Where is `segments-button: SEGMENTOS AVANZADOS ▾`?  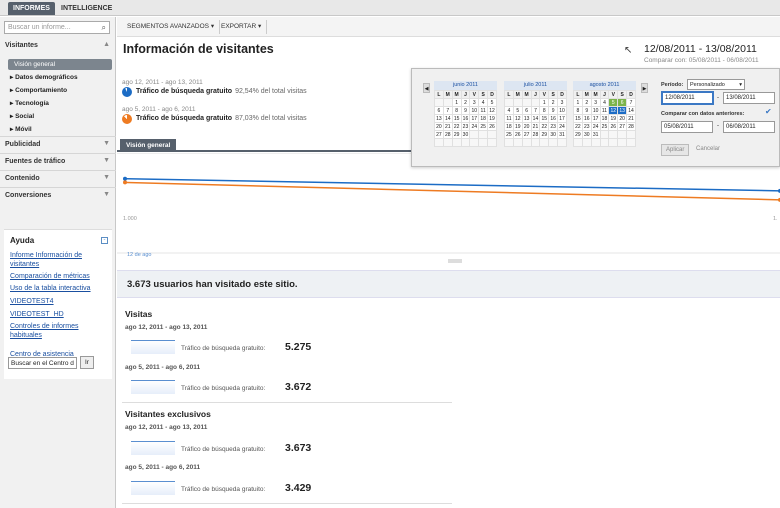 segments-button: SEGMENTOS AVANZADOS ▾ is located at coordinates (171, 27).